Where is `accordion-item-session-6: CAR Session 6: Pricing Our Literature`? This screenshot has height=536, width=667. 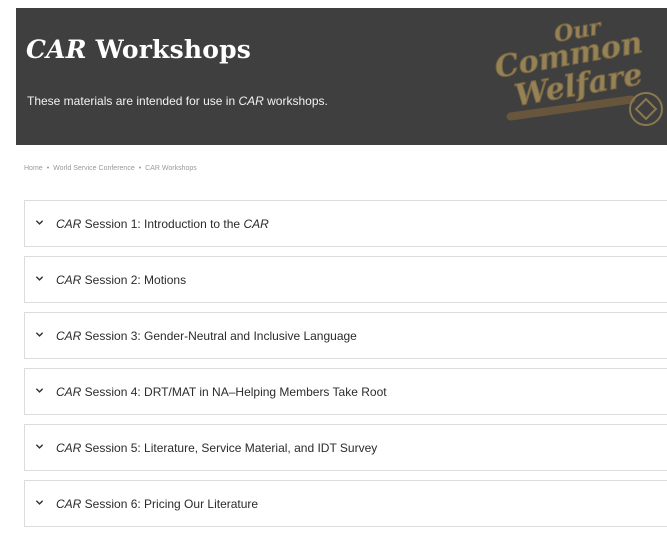
accordion-item-session-6: CAR Session 6: Pricing Our Literature is located at coordinates (345, 503).